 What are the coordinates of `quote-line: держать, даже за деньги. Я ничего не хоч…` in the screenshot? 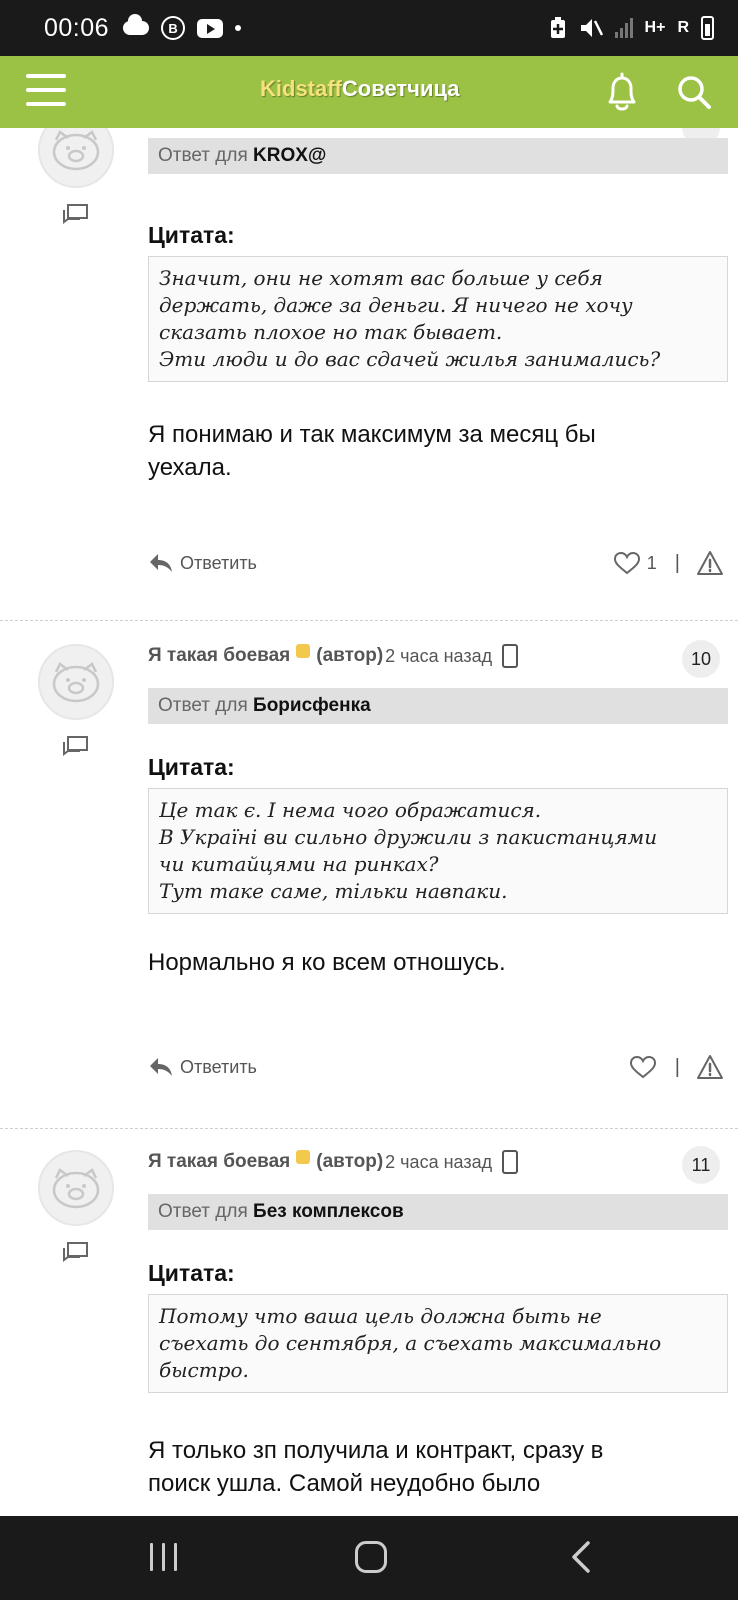 It's located at (396, 305).